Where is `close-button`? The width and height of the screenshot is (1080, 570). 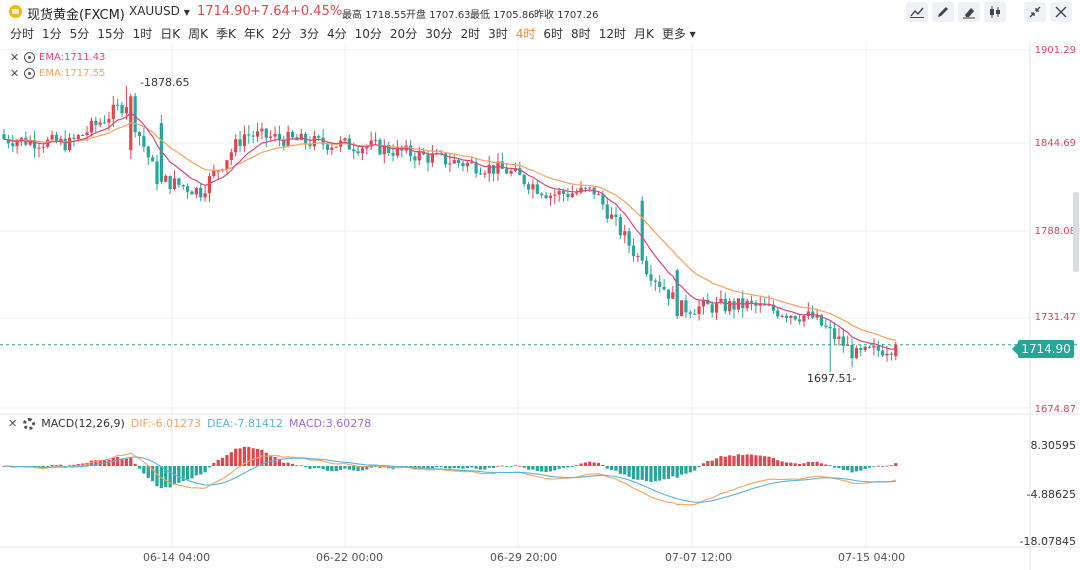
close-button is located at coordinates (1061, 12).